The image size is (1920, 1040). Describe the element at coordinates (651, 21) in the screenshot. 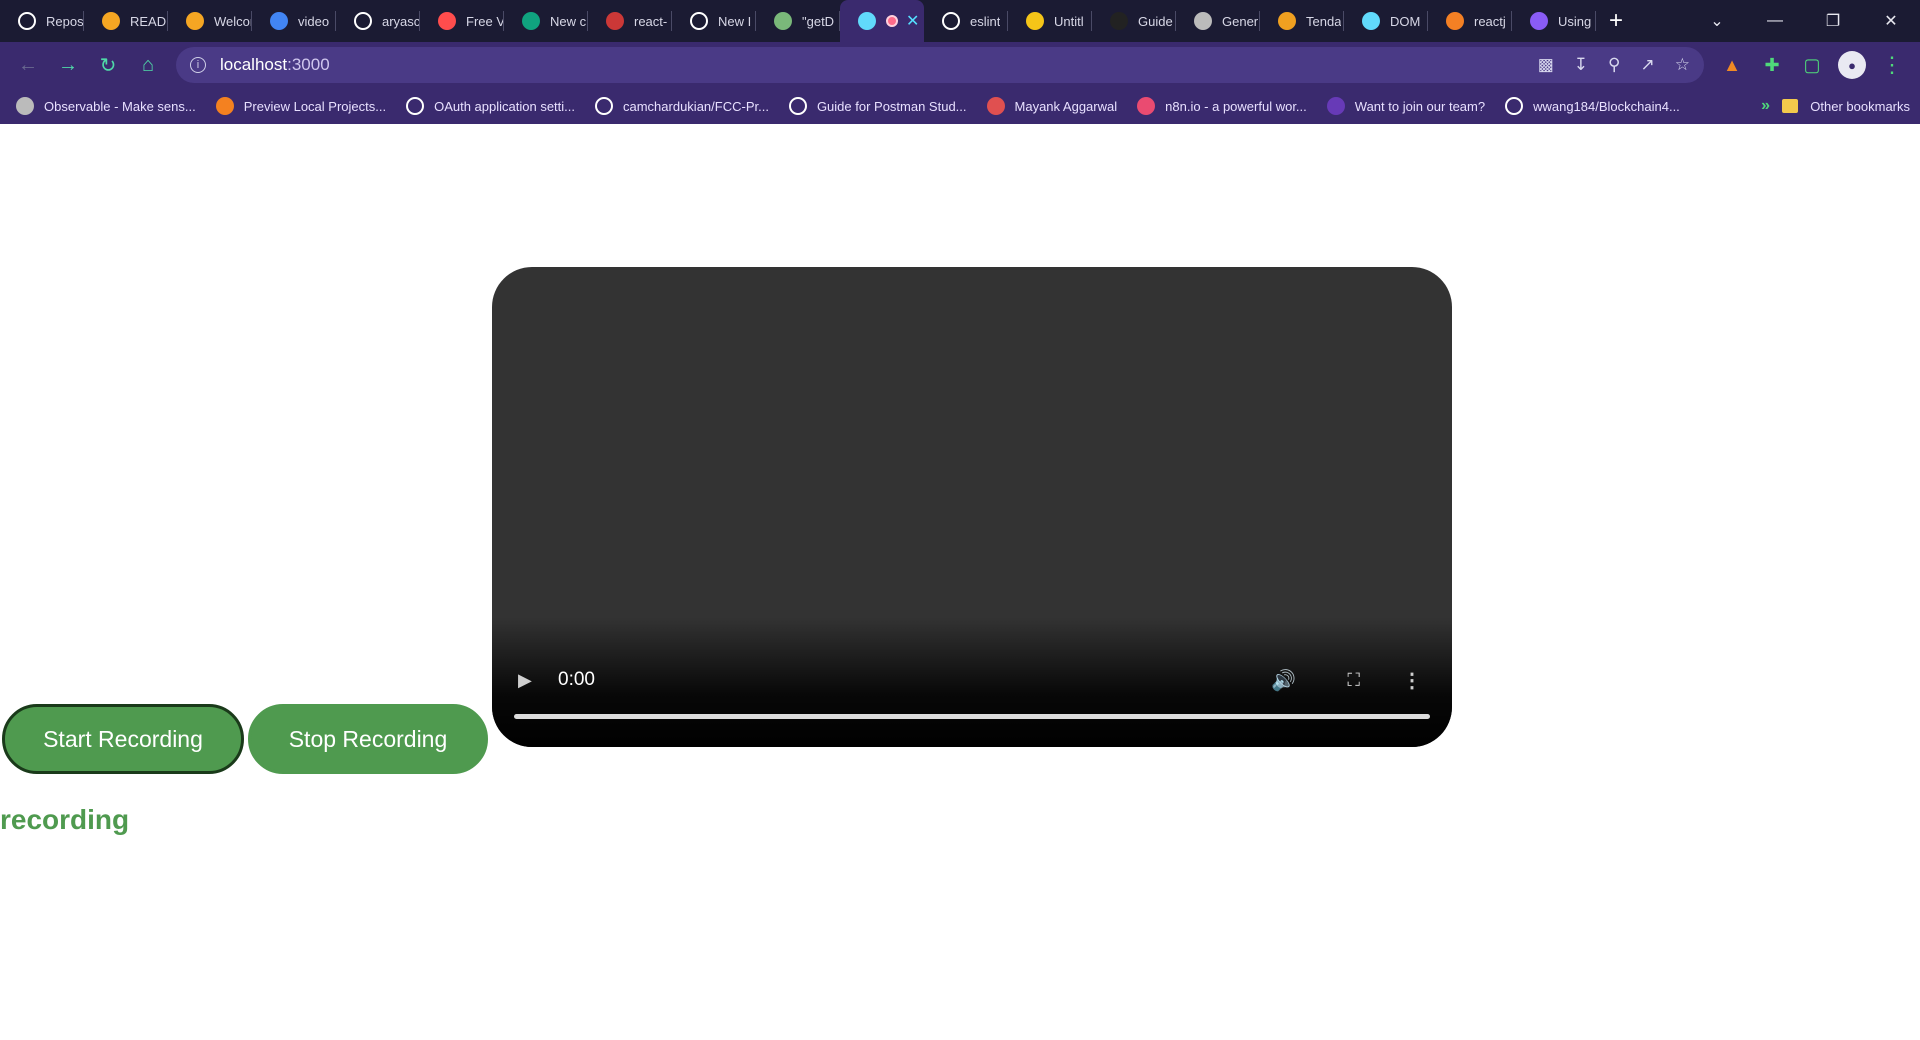

I see `tab-title: react-` at that location.